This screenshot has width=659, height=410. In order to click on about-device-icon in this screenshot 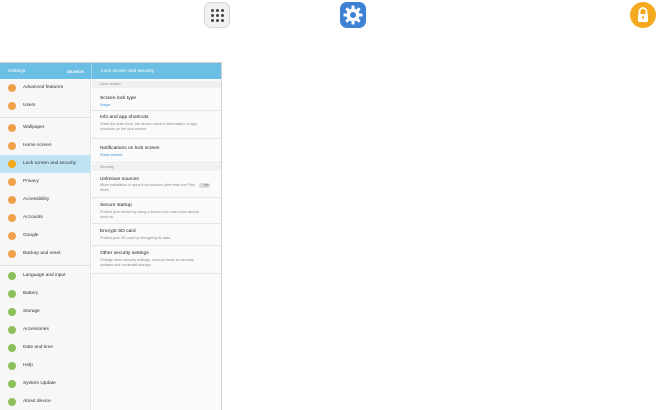, I will do `click(12, 402)`.